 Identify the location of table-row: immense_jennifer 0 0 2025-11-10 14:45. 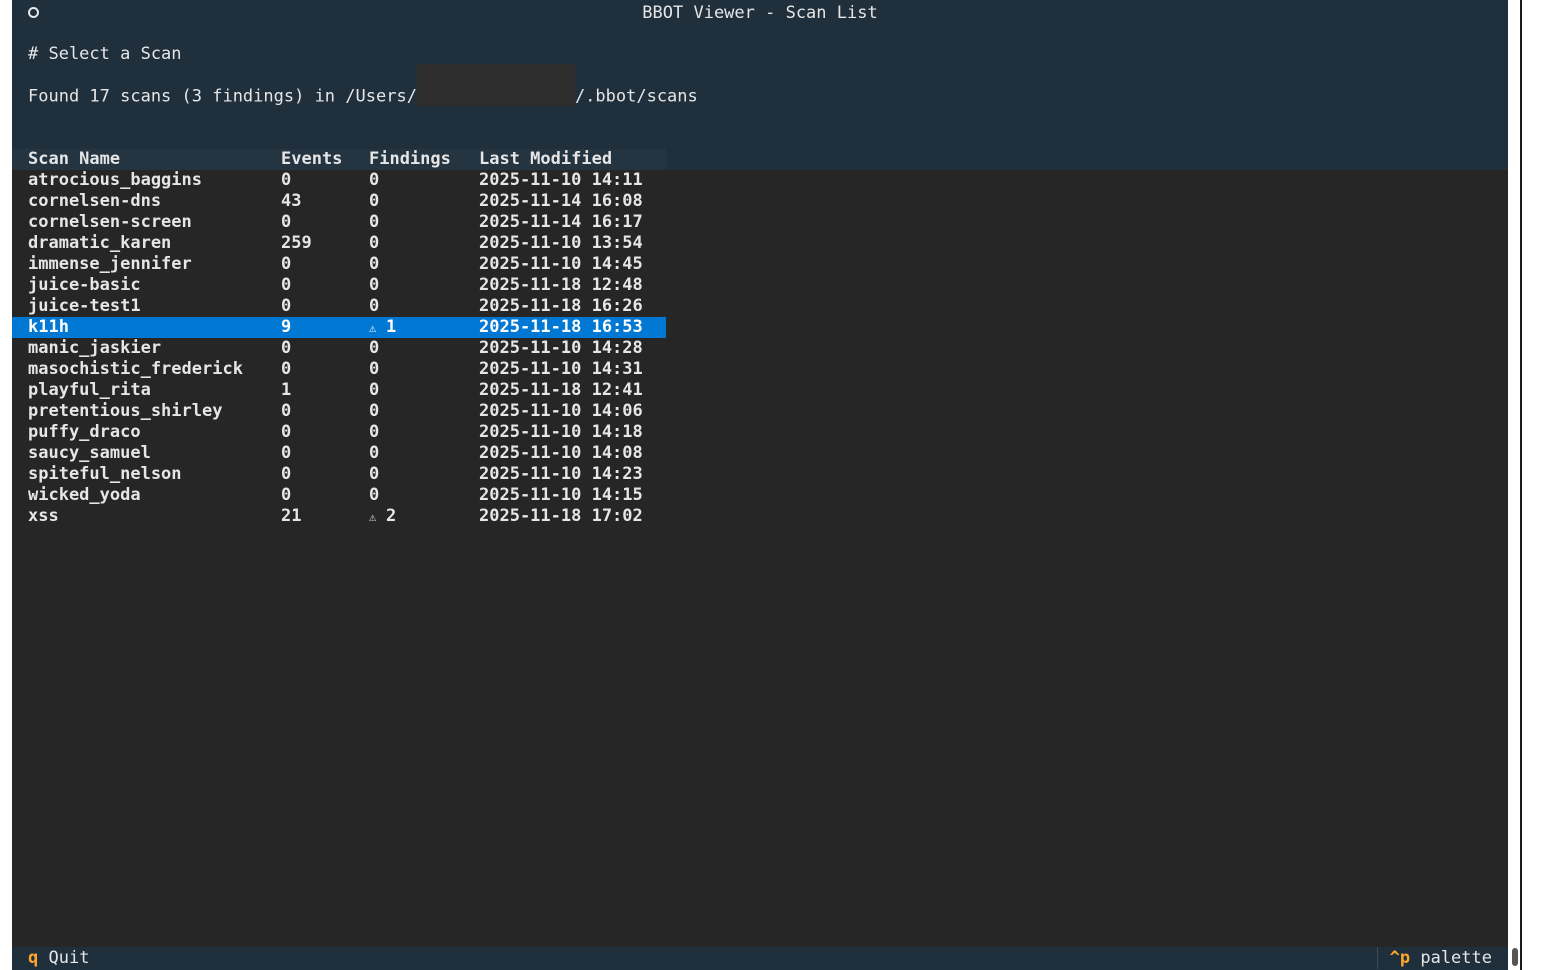
(339, 264).